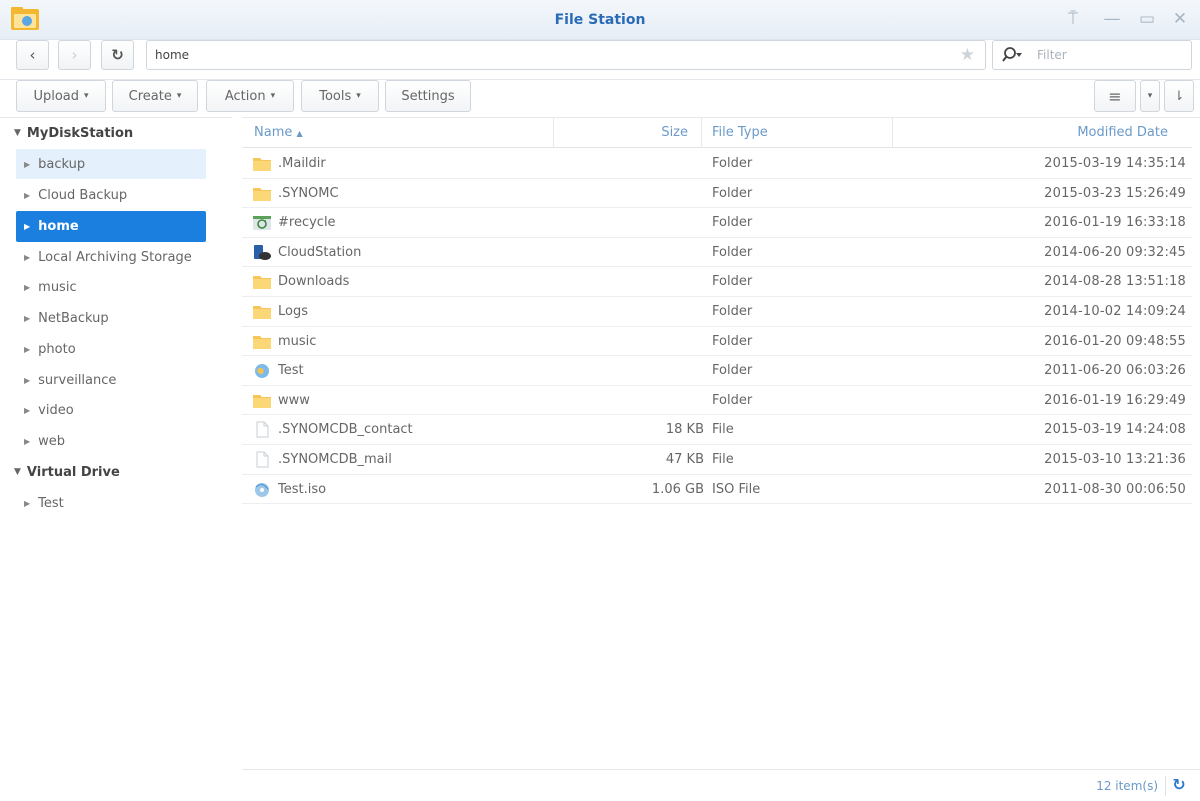 The height and width of the screenshot is (801, 1200). I want to click on column-header-label: Size, so click(674, 132).